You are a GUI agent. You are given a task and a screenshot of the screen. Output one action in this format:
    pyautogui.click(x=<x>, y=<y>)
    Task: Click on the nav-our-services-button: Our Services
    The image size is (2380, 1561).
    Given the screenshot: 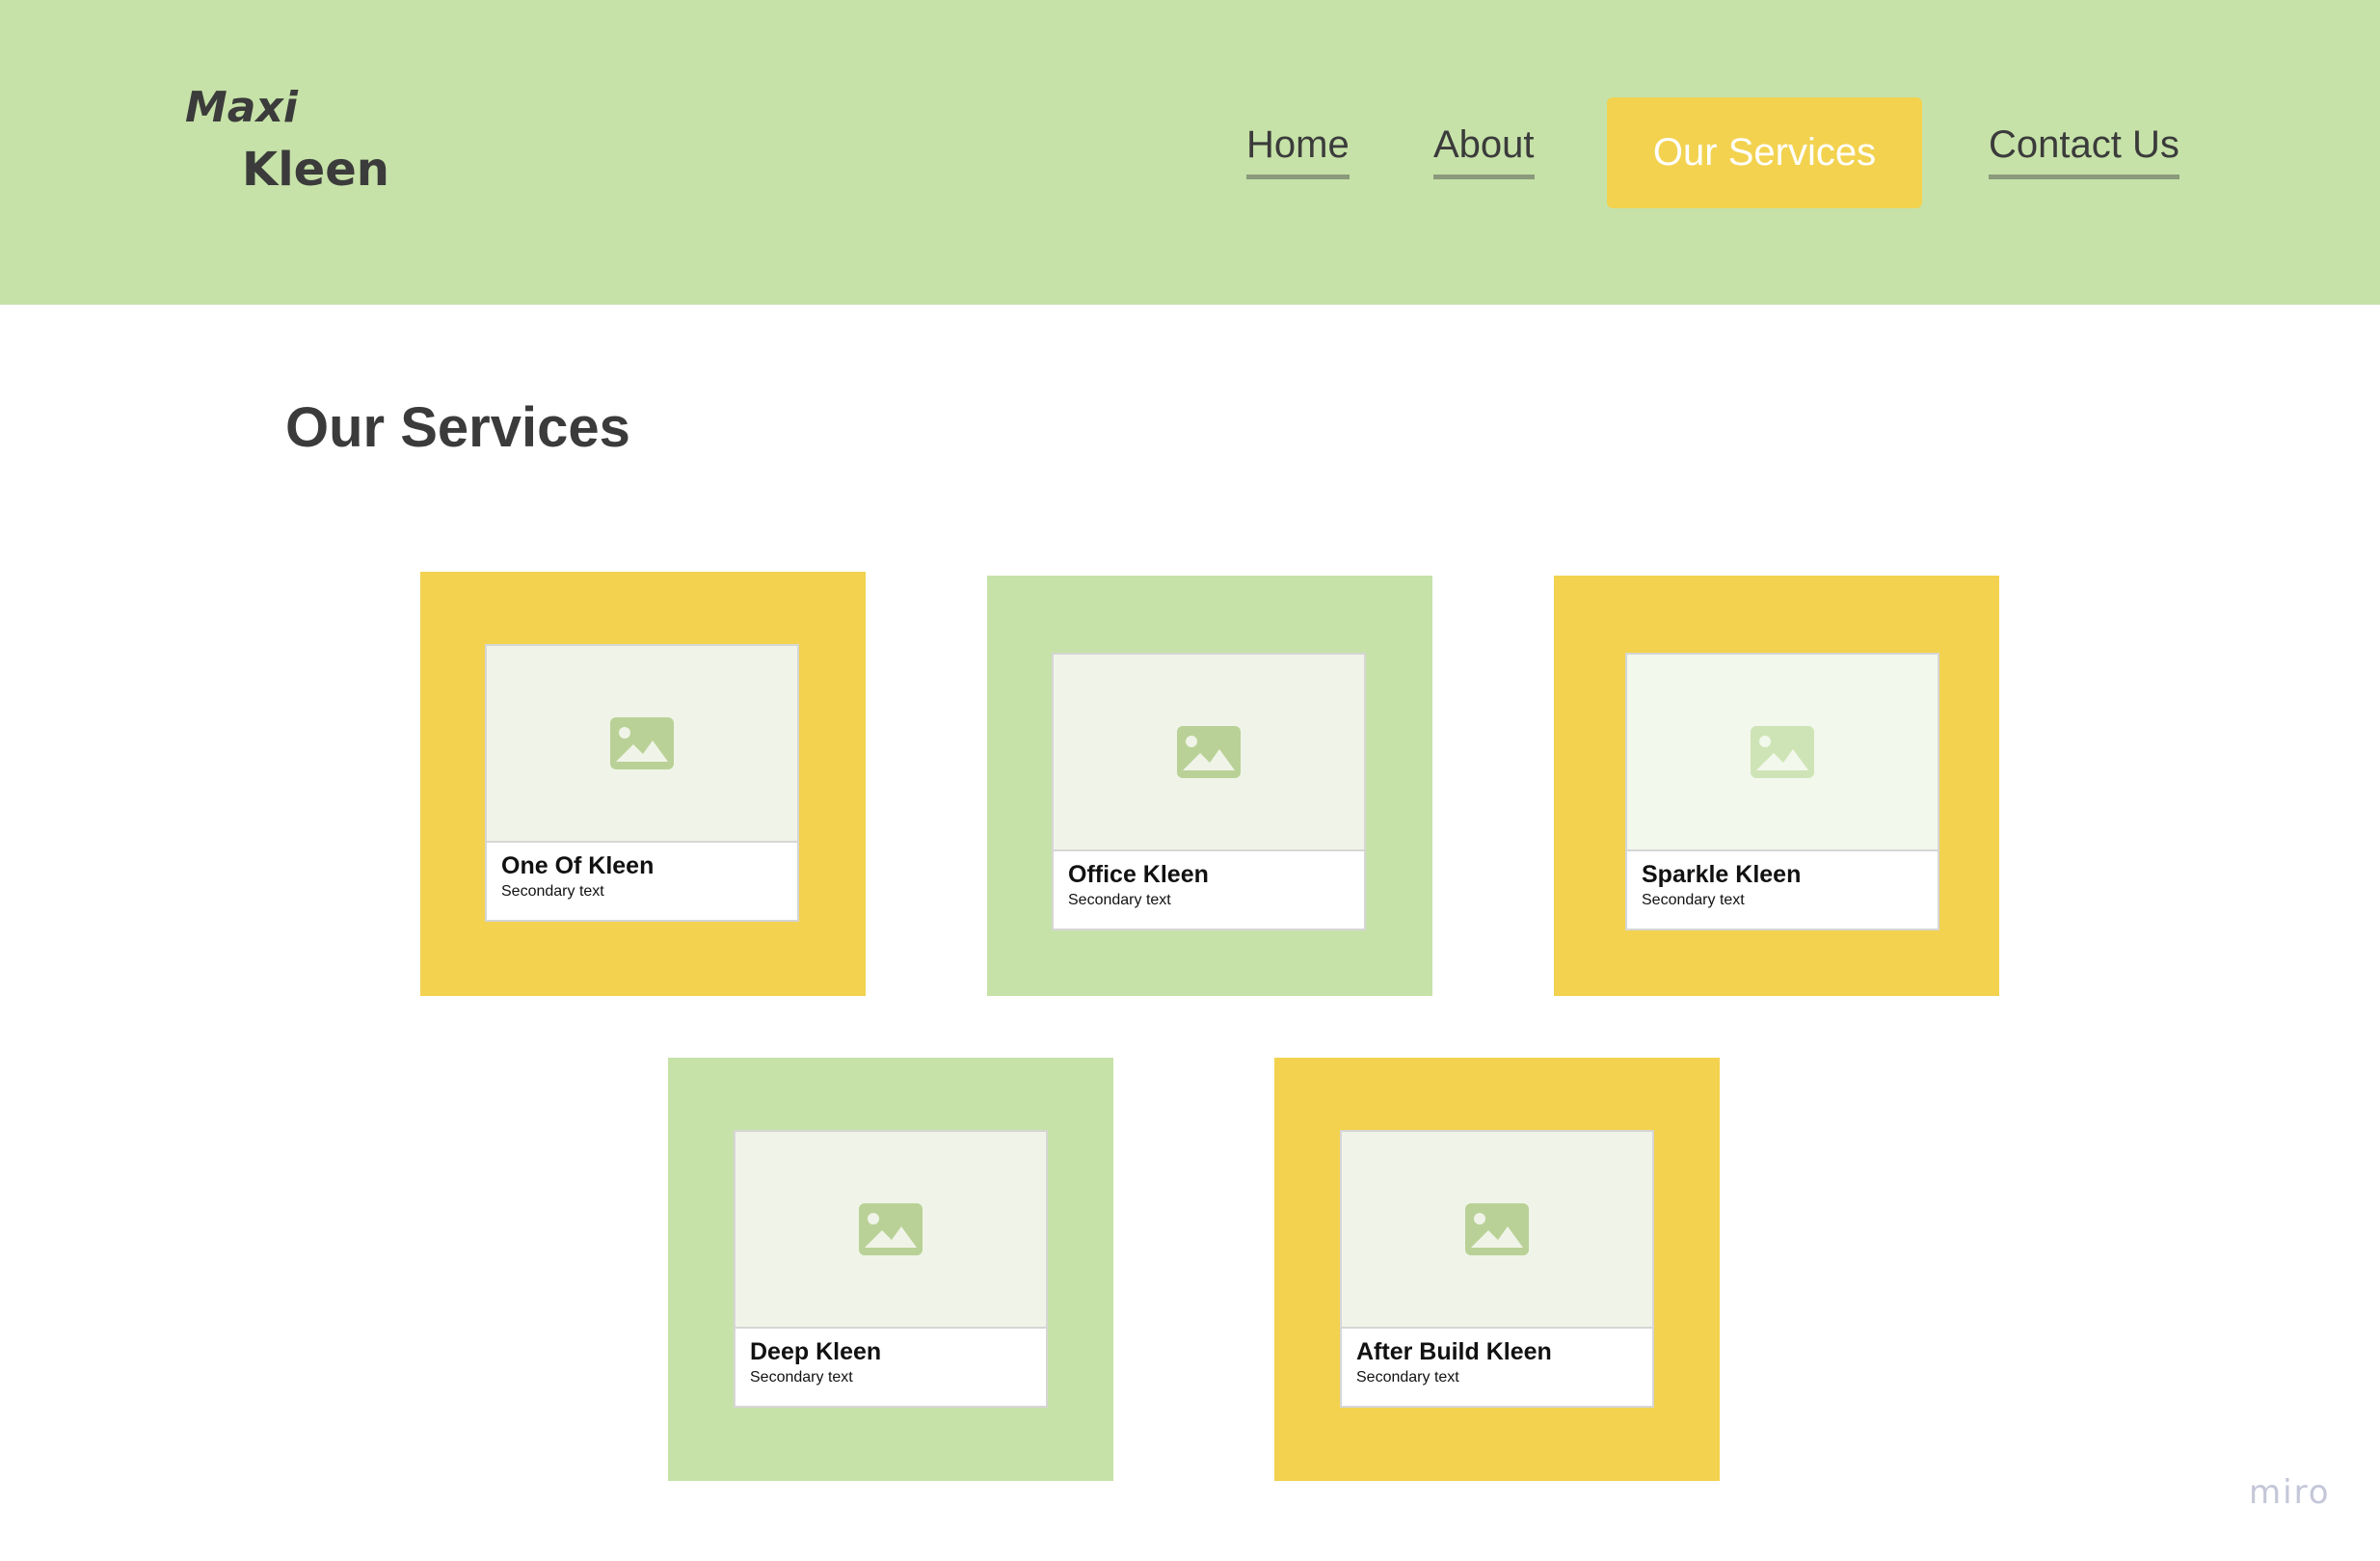 What is the action you would take?
    pyautogui.click(x=1764, y=152)
    